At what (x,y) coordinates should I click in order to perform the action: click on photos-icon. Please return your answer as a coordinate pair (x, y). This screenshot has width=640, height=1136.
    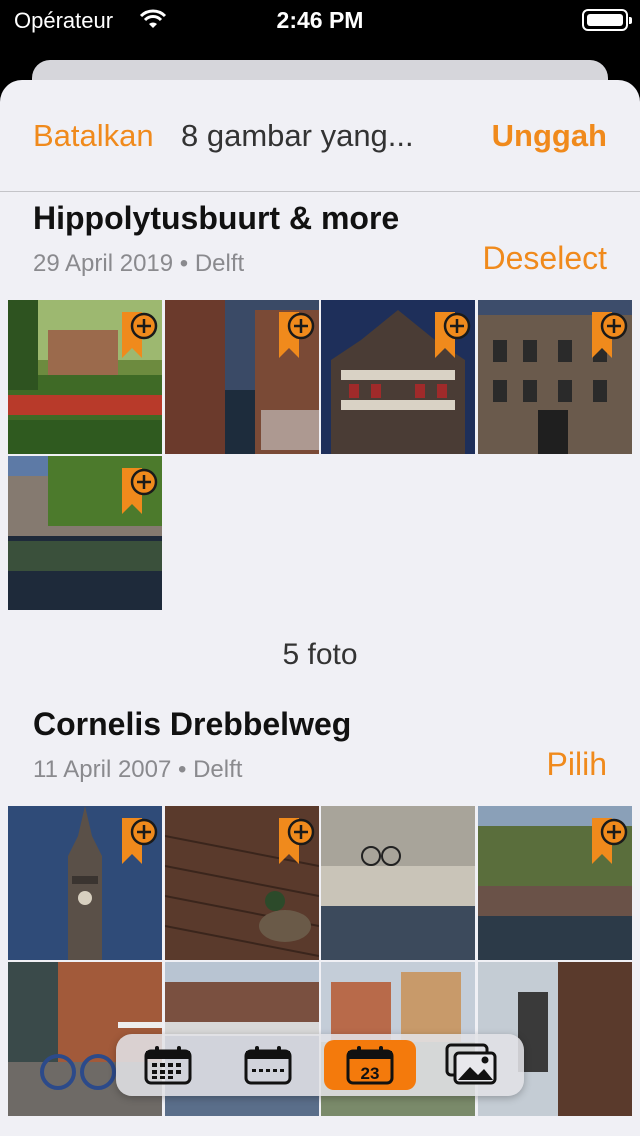
    Looking at the image, I should click on (471, 1064).